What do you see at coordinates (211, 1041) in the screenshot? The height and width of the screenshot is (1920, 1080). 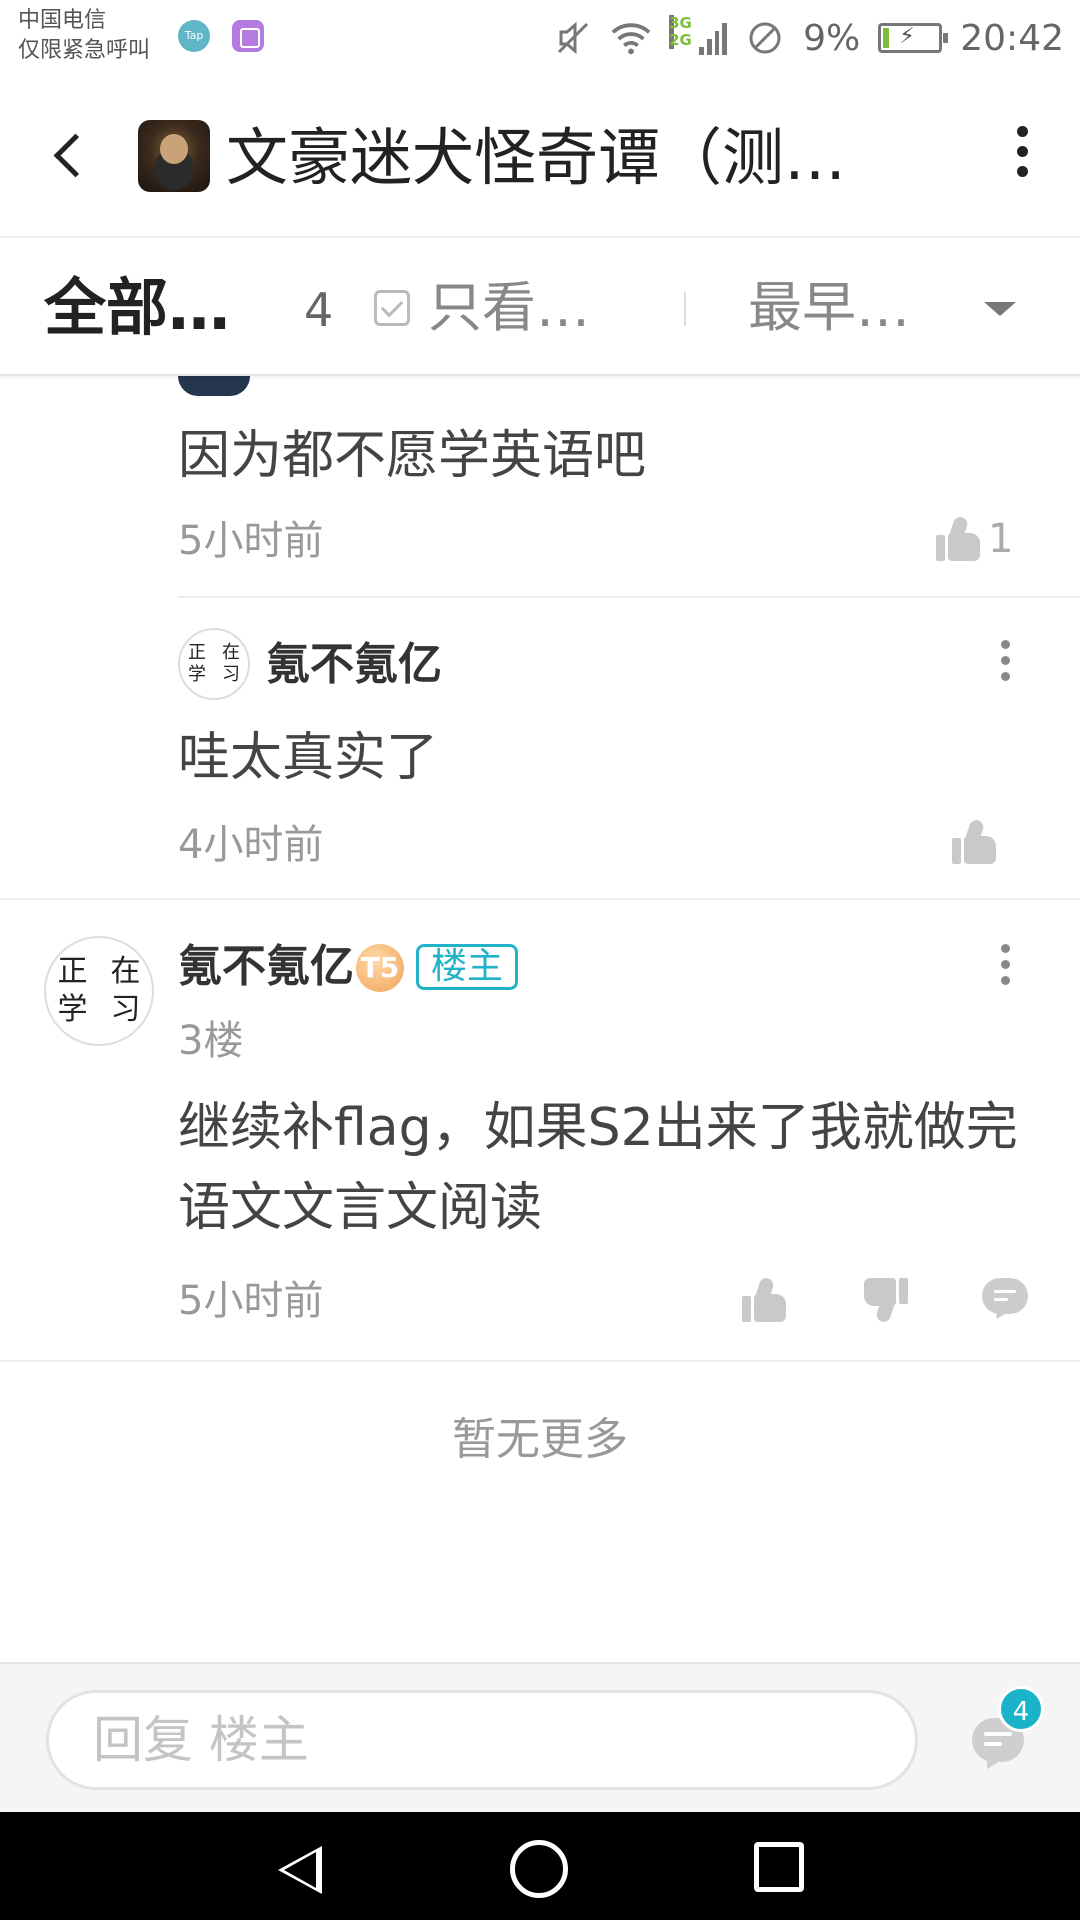 I see `floor-number: 3楼` at bounding box center [211, 1041].